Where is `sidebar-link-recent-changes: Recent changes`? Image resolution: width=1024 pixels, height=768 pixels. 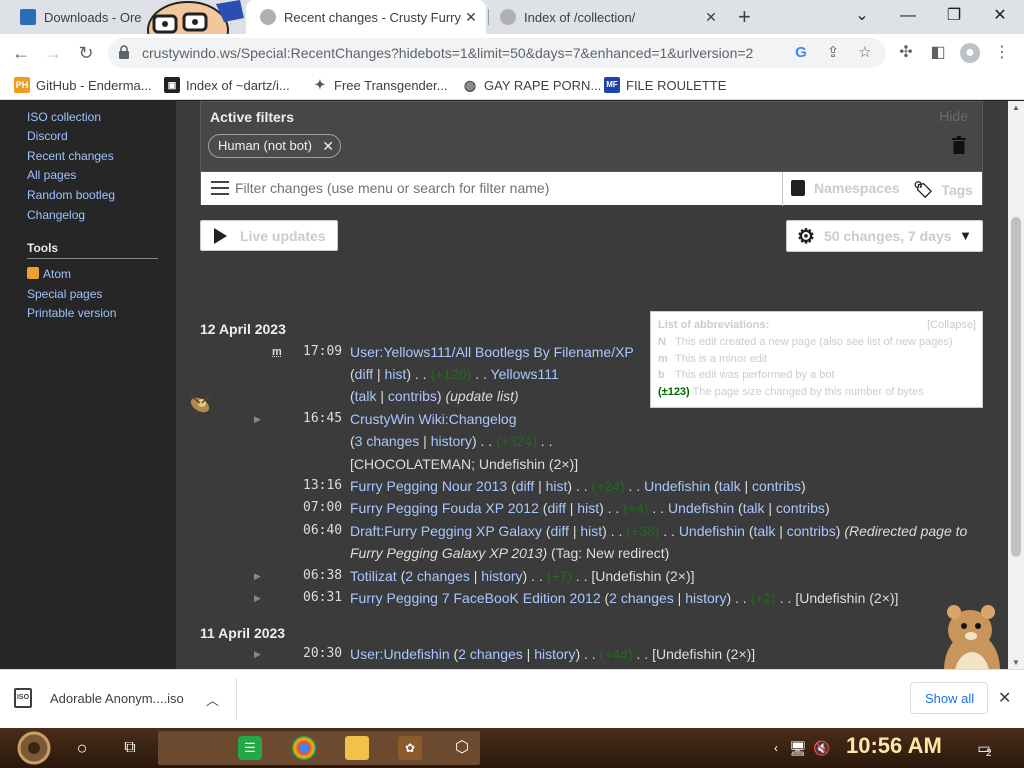
sidebar-link-recent-changes: Recent changes is located at coordinates (70, 156).